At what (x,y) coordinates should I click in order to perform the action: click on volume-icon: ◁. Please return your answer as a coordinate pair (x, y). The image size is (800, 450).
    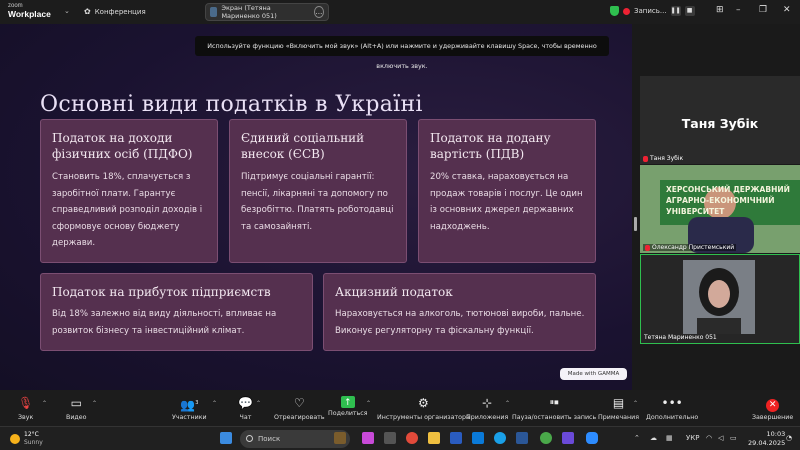
    Looking at the image, I should click on (720, 438).